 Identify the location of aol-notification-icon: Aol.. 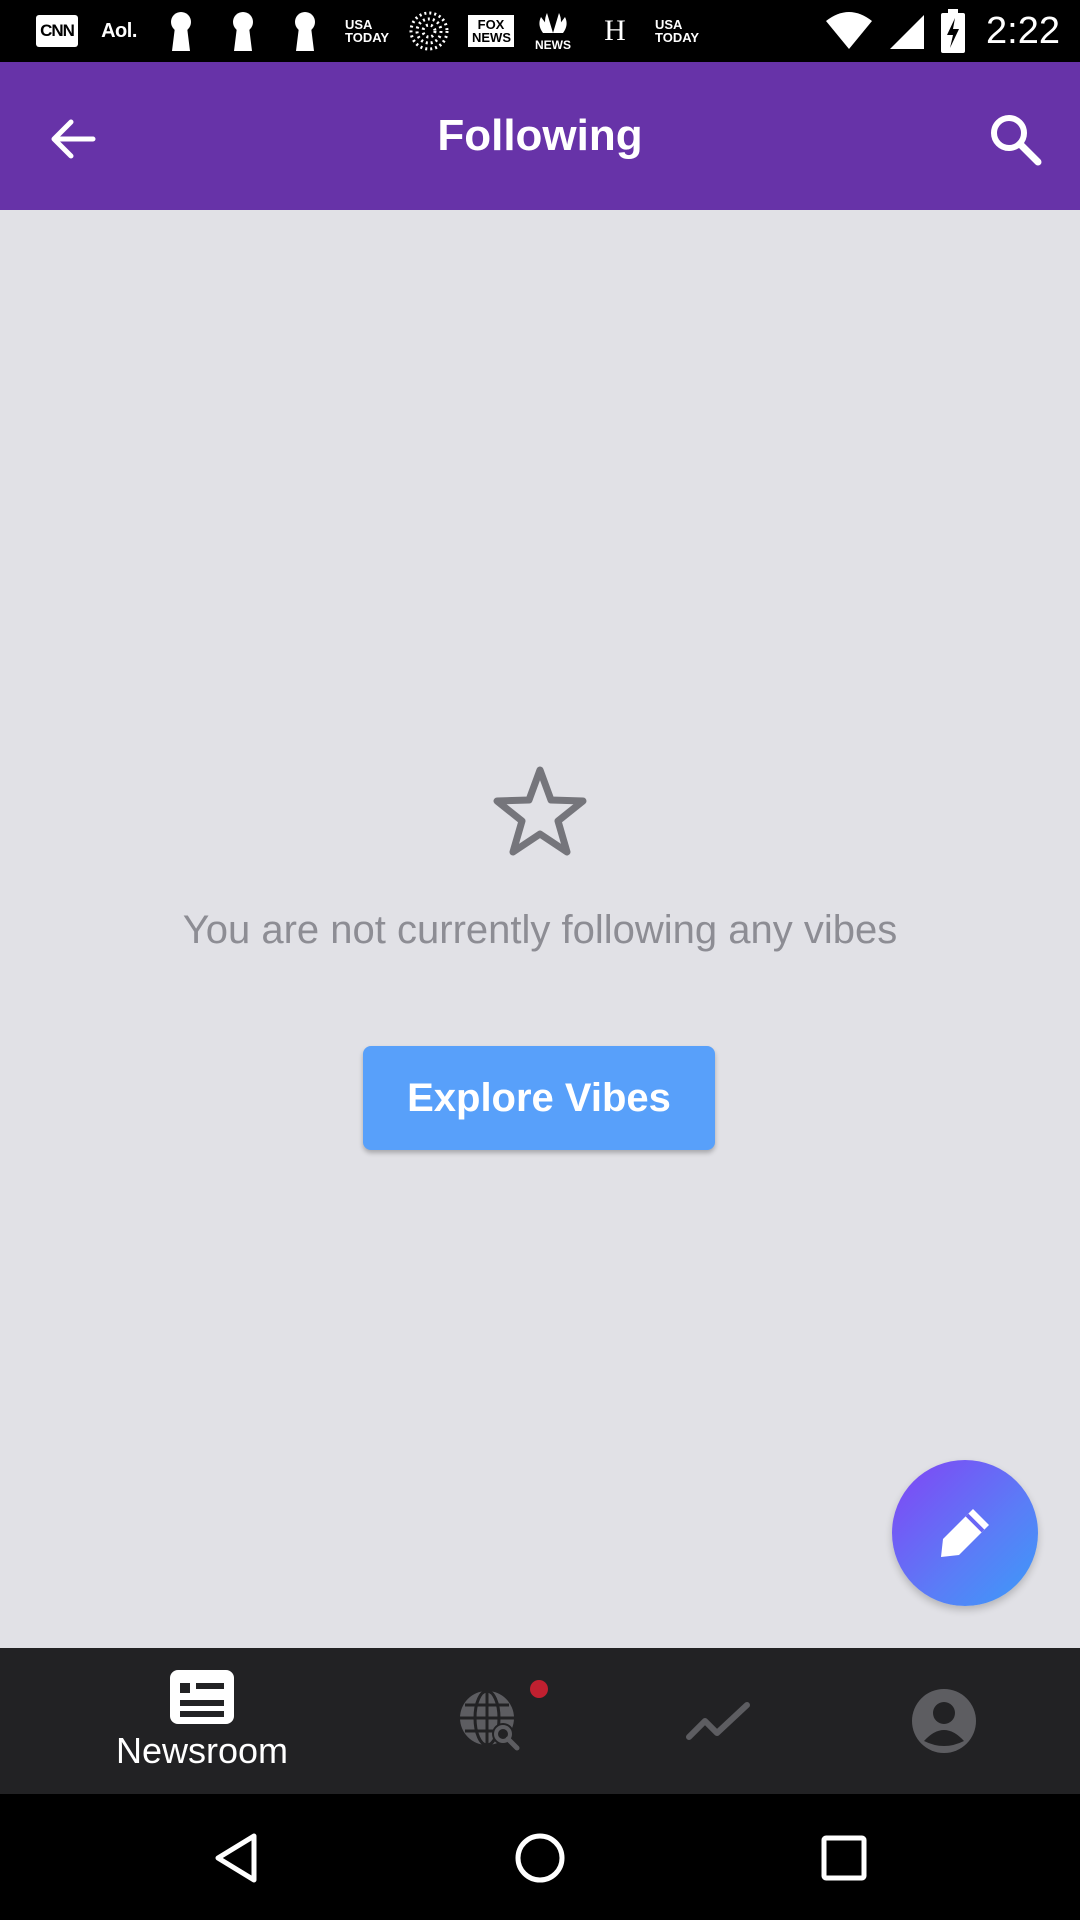
(119, 30).